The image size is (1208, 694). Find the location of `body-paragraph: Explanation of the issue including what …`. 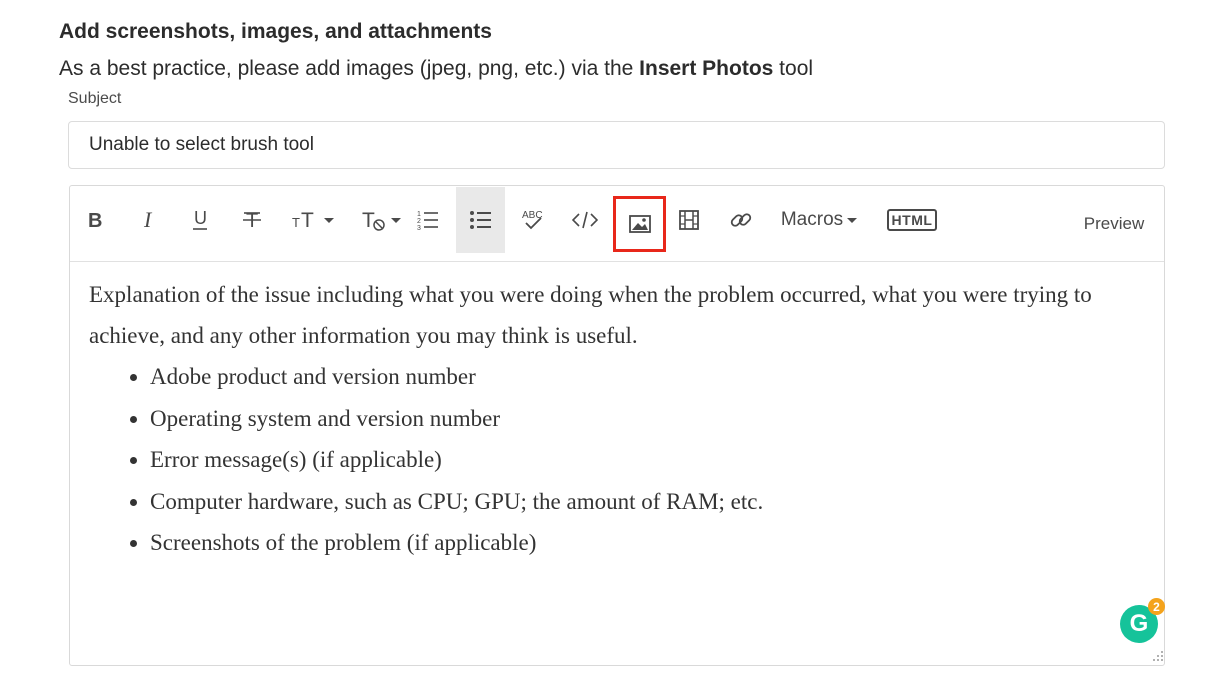

body-paragraph: Explanation of the issue including what … is located at coordinates (590, 315).